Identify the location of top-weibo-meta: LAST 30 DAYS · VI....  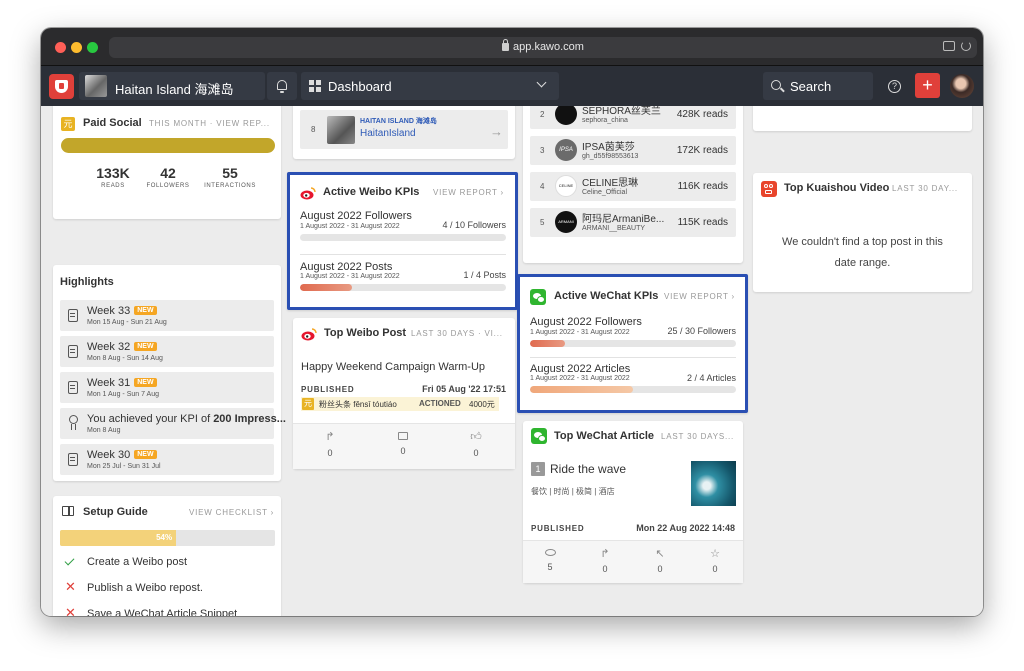
(457, 333).